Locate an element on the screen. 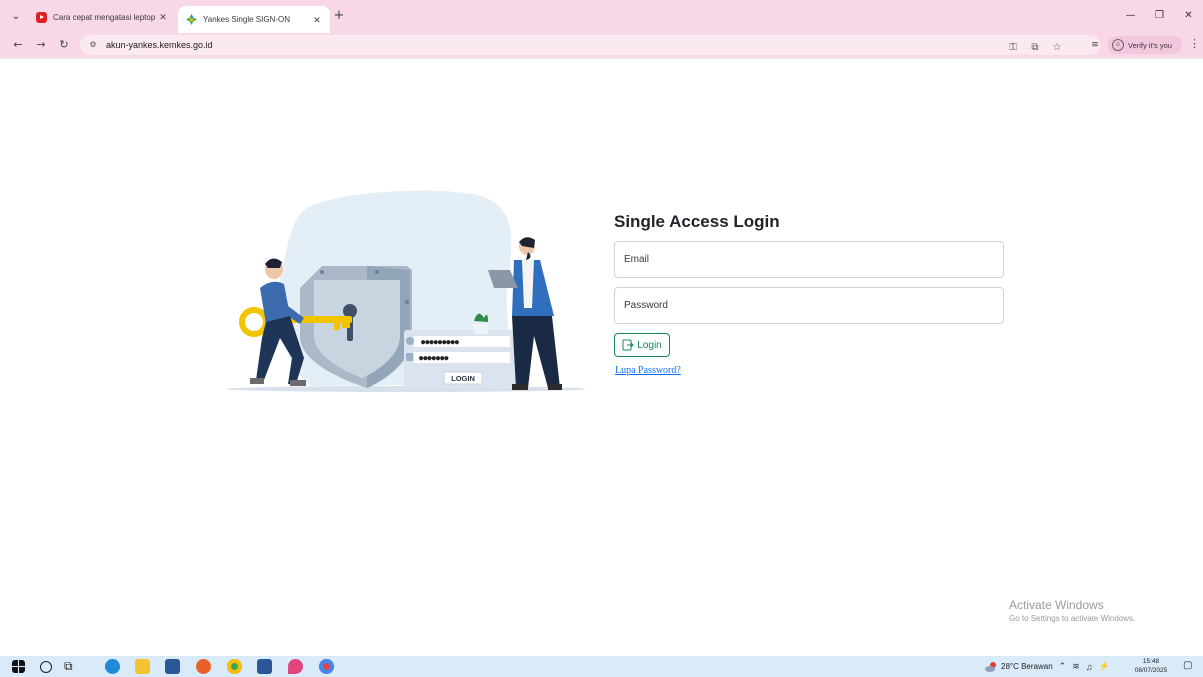 Image resolution: width=1203 pixels, height=677 pixels. omnibox-actions: ⚿ ⧉ ☆ is located at coordinates (1033, 47).